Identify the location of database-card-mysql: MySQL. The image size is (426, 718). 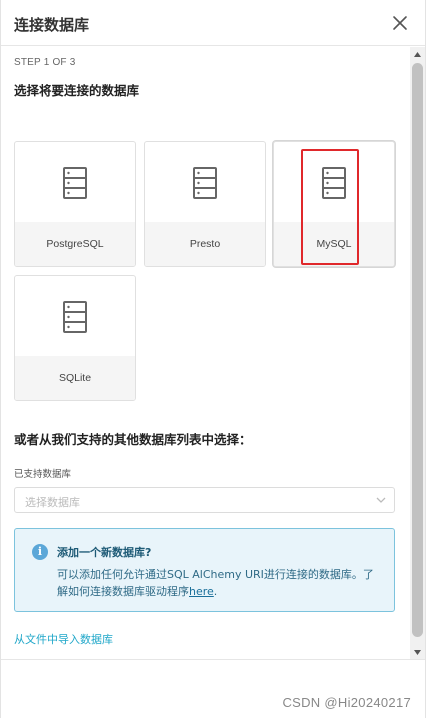
(334, 204).